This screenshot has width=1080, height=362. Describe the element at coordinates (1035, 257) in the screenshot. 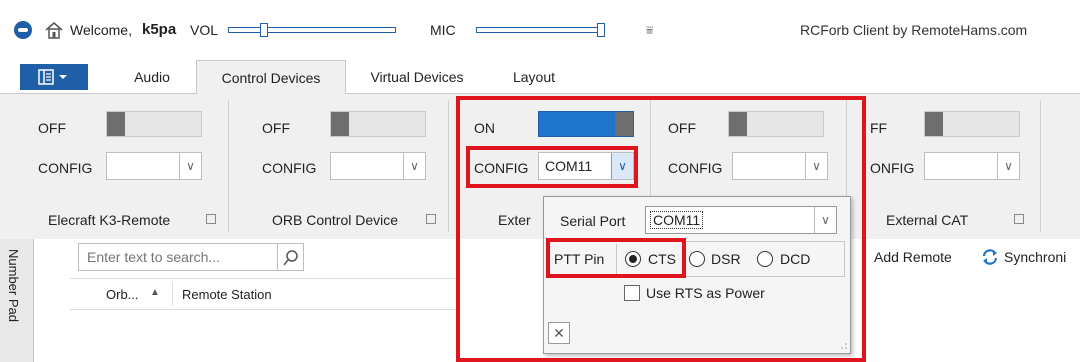

I see `synchronize-button: Synchroni` at that location.